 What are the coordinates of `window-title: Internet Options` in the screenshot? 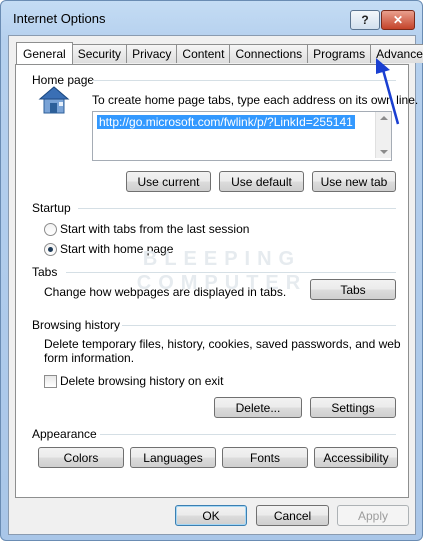 It's located at (59, 18).